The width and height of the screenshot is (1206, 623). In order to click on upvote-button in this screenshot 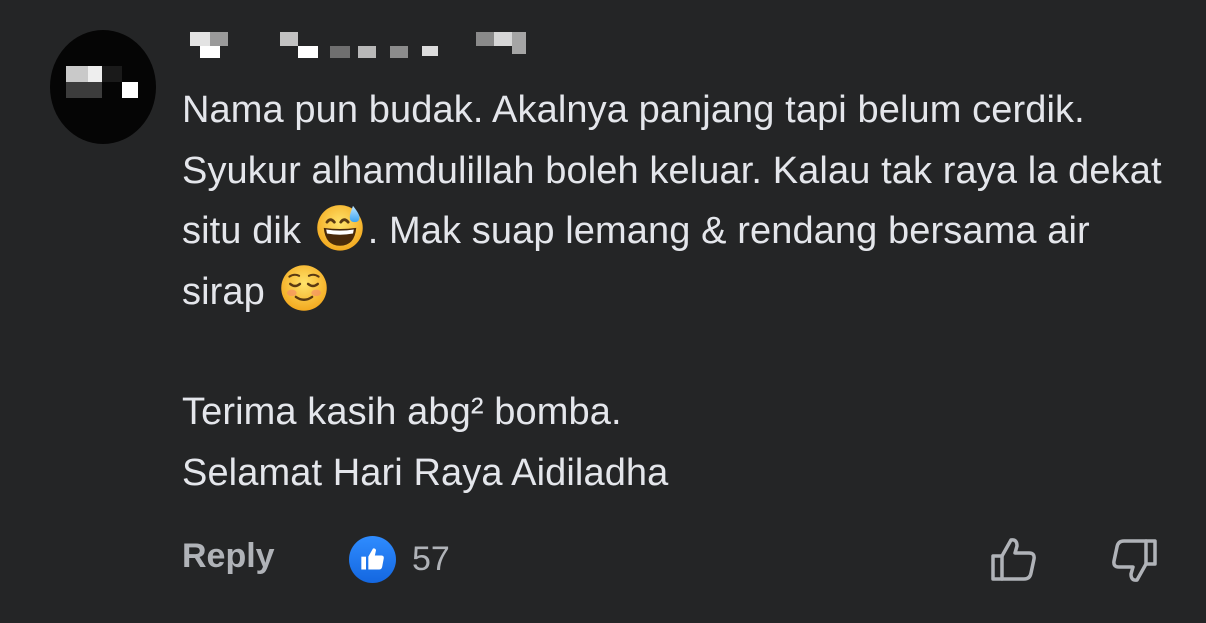, I will do `click(1014, 560)`.